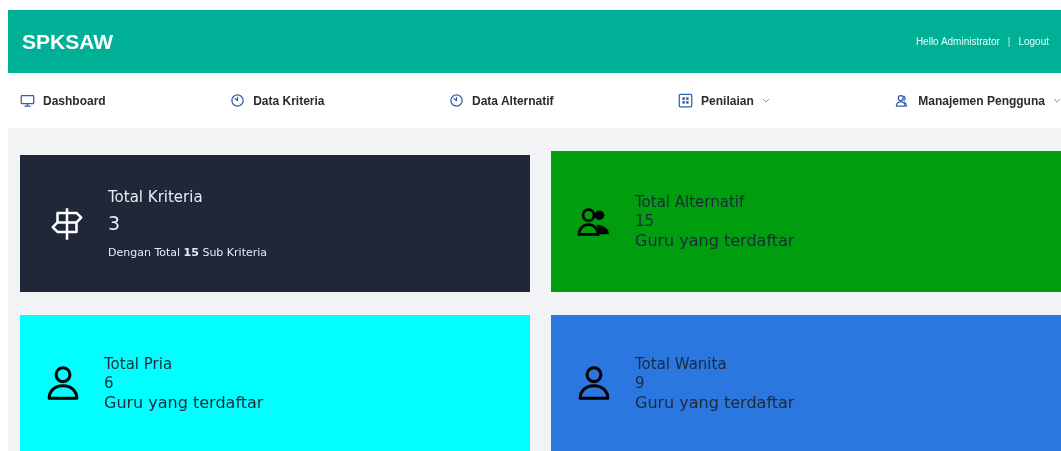 Image resolution: width=1061 pixels, height=451 pixels. What do you see at coordinates (67, 41) in the screenshot?
I see `brand-logo: SPKSAW` at bounding box center [67, 41].